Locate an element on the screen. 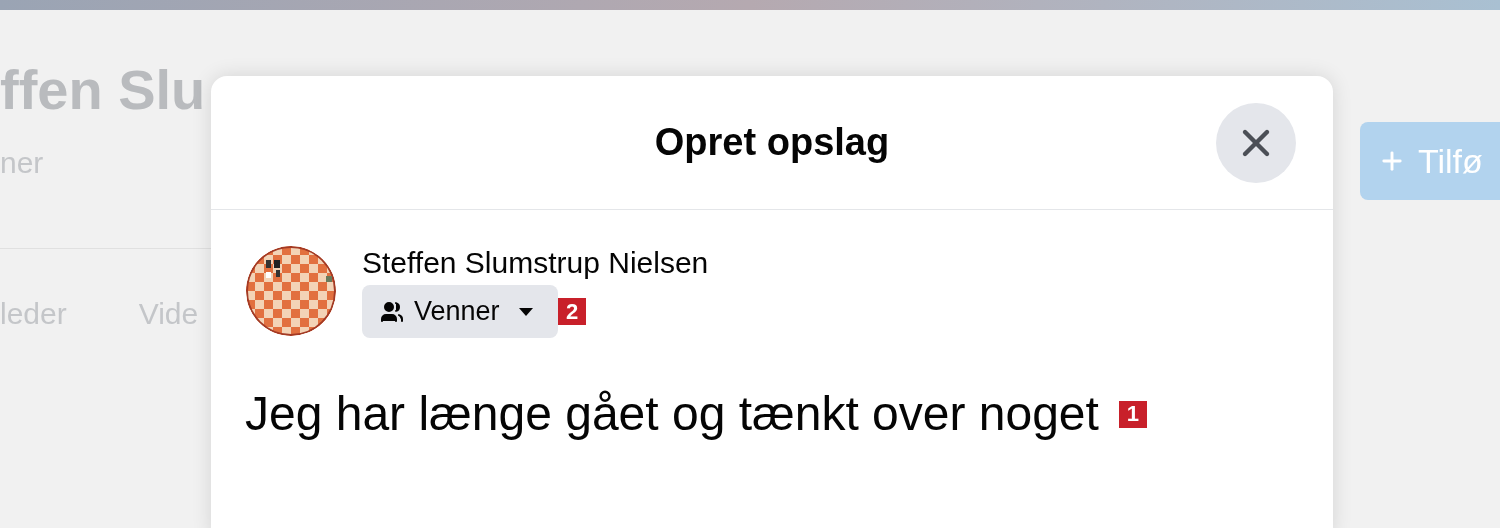 The width and height of the screenshot is (1500, 528). caret-icon is located at coordinates (525, 311).